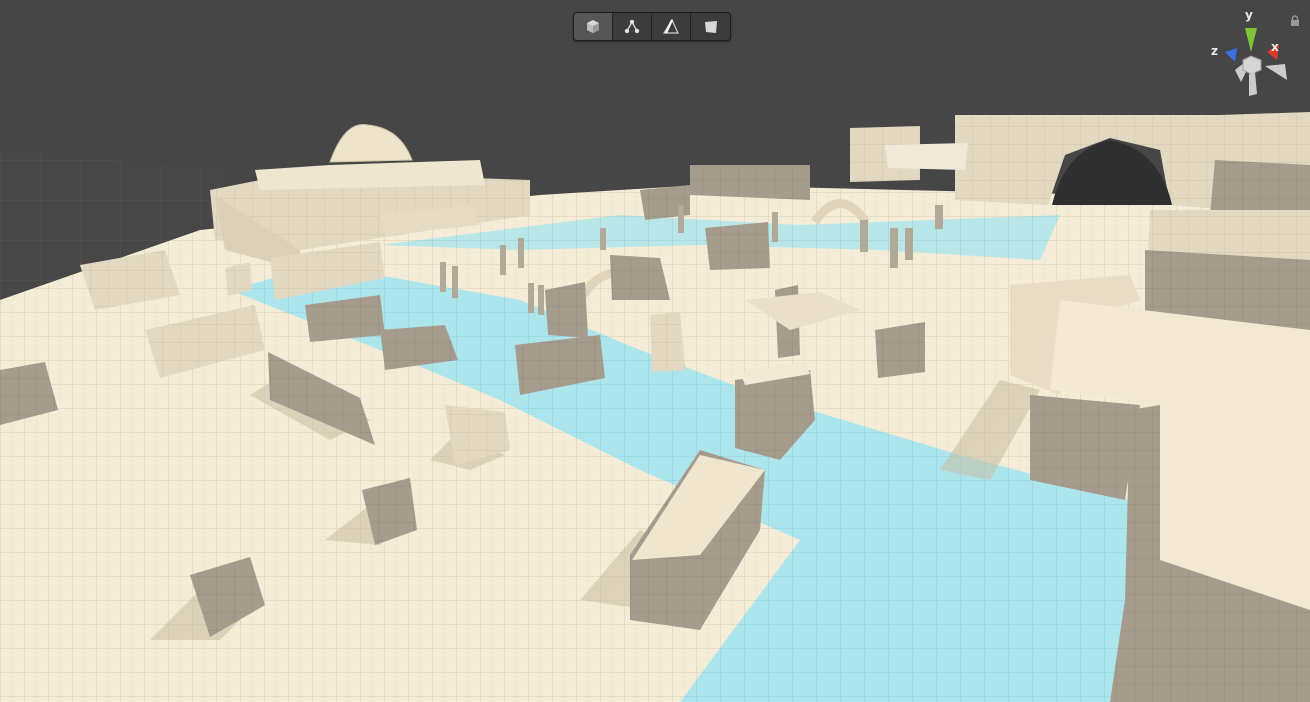 This screenshot has width=1310, height=702. I want to click on x-axis-label: x, so click(1275, 47).